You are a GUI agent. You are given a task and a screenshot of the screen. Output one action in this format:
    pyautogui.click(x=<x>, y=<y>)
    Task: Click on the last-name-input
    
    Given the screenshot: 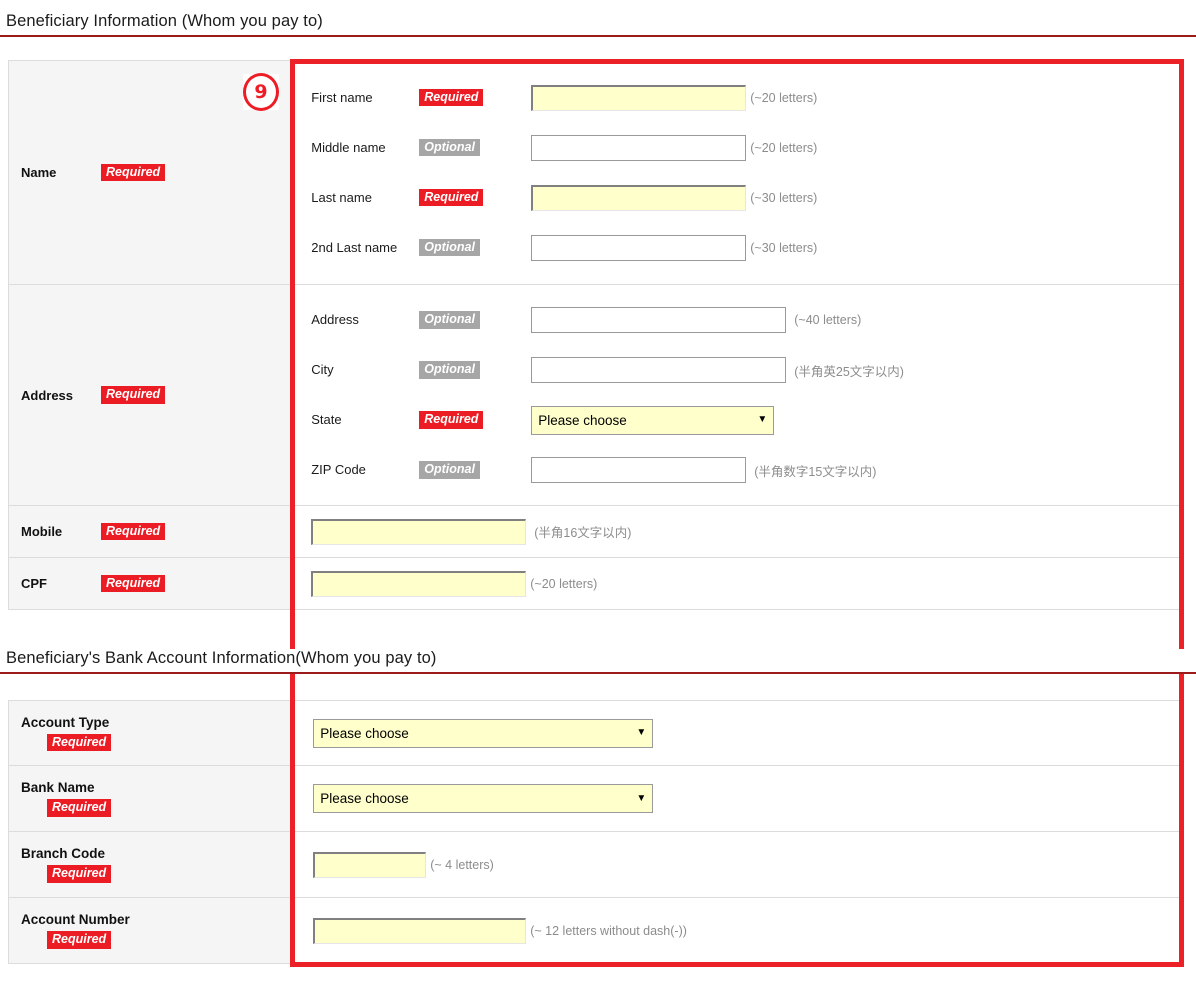 What is the action you would take?
    pyautogui.click(x=639, y=197)
    